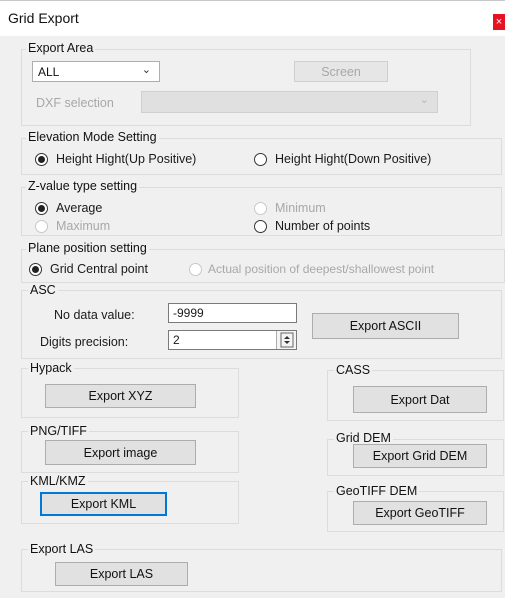 Image resolution: width=505 pixels, height=598 pixels. I want to click on elevation-legend: Elevation Mode Setting, so click(92, 137).